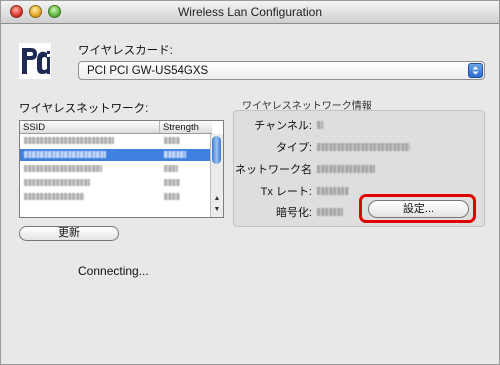  Describe the element at coordinates (330, 212) in the screenshot. I see `encryption-value` at that location.